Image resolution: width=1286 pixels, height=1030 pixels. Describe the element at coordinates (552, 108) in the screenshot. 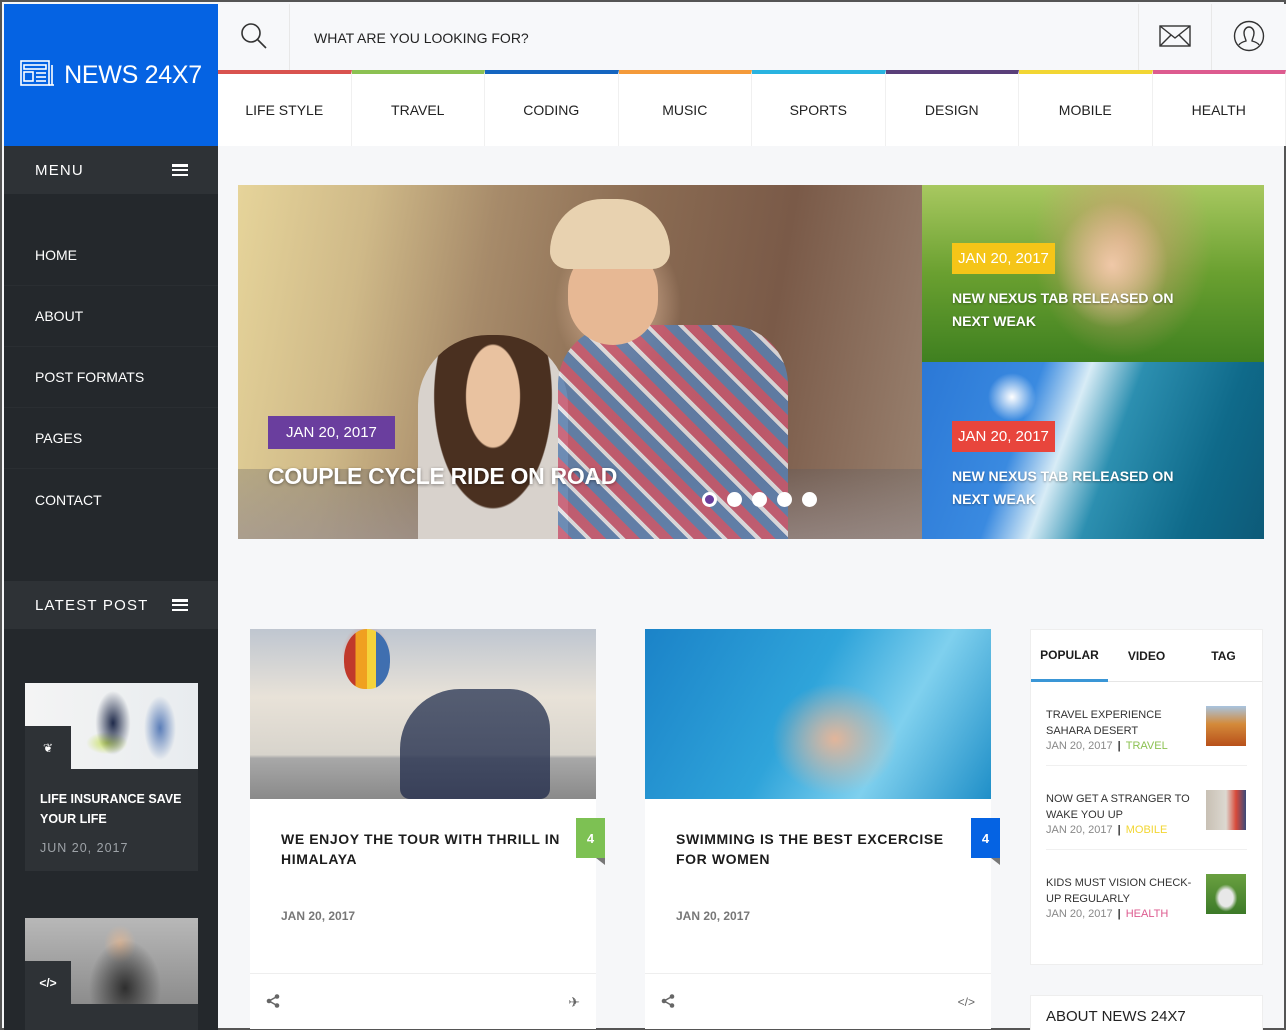

I see `category-tab-coding: CODING` at that location.